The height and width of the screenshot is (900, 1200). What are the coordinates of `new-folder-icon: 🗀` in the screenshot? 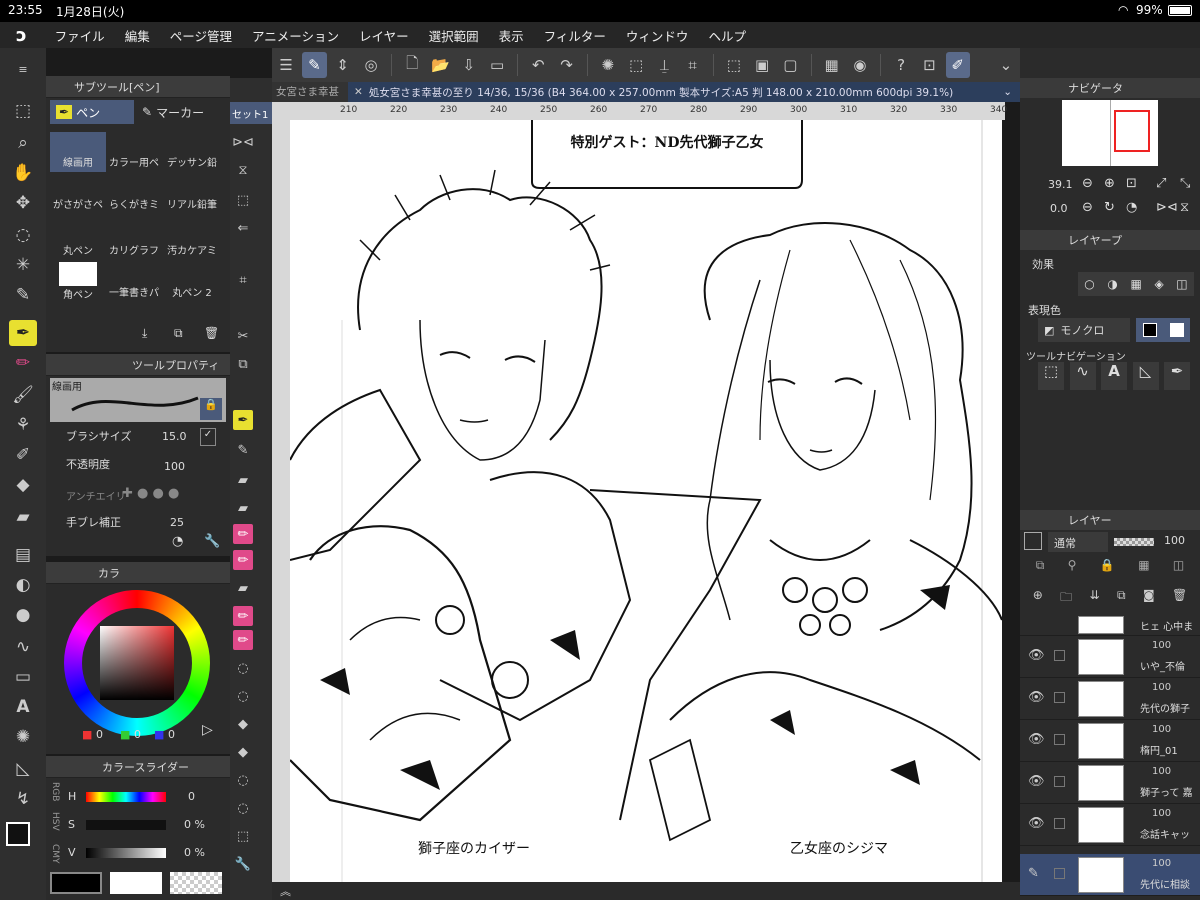 It's located at (1066, 599).